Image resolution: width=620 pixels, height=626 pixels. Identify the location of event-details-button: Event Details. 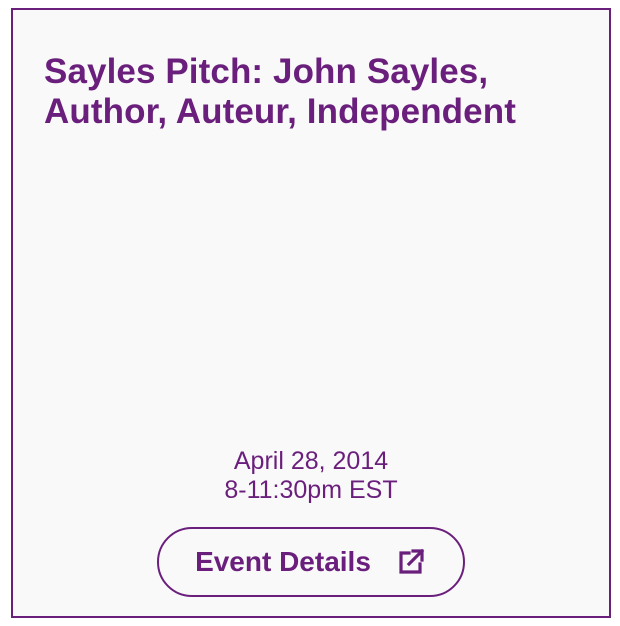
(311, 562).